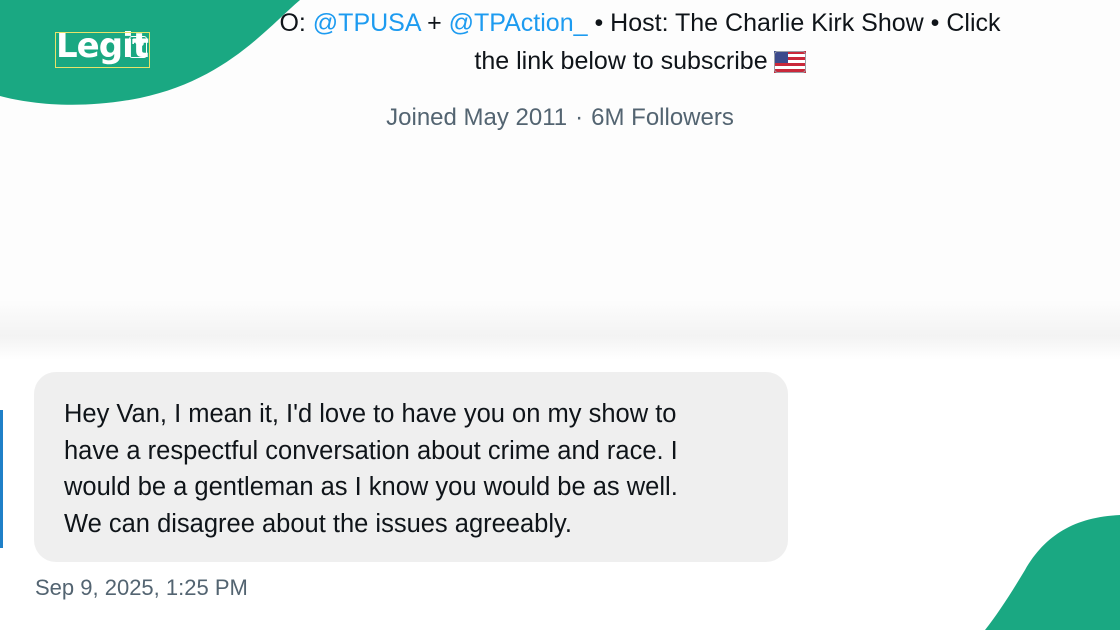 The width and height of the screenshot is (1120, 630). Describe the element at coordinates (150, 52) in the screenshot. I see `logo-background-shape` at that location.